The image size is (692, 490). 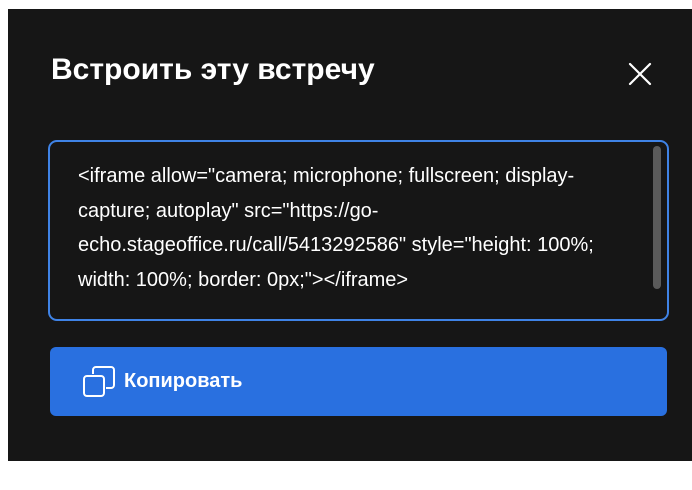 I want to click on copy-button-label: Копировать, so click(x=183, y=381).